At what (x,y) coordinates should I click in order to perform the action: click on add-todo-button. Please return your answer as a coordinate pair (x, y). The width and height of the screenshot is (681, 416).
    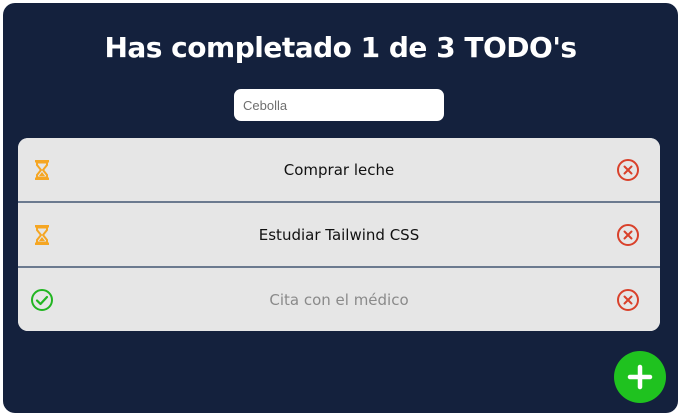
    Looking at the image, I should click on (640, 377).